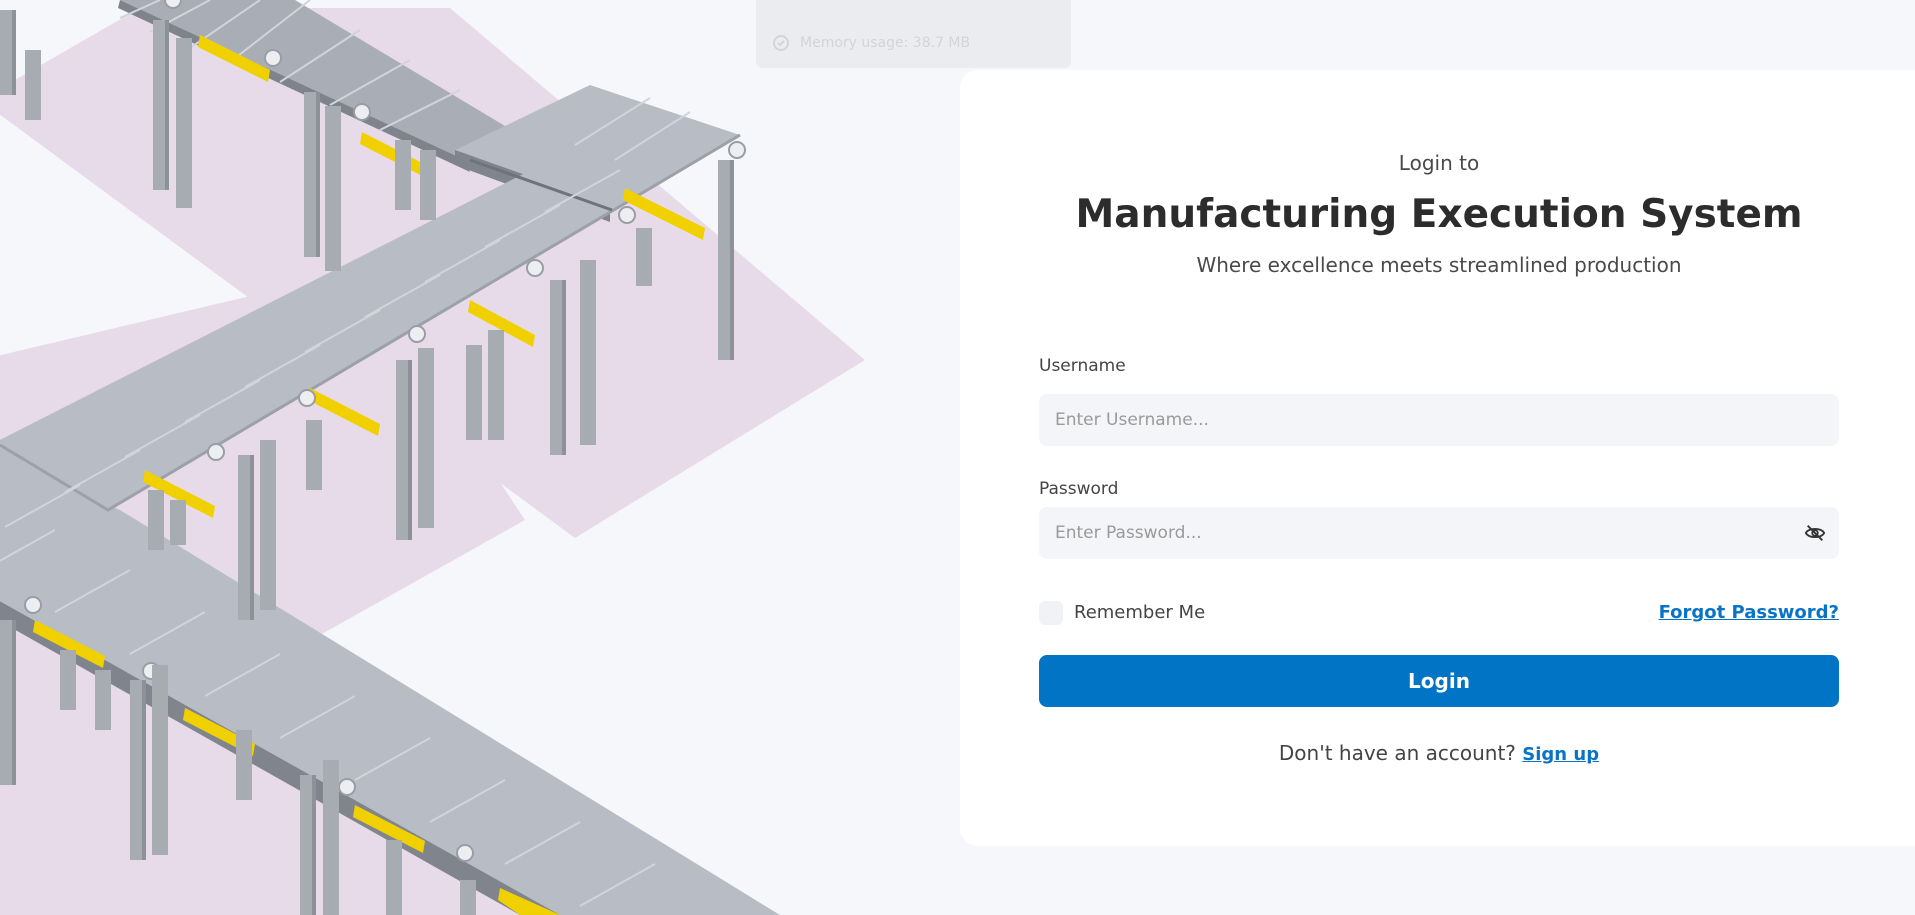 The image size is (1915, 915). What do you see at coordinates (1749, 612) in the screenshot?
I see `forgot-password-link: Forgot Password?` at bounding box center [1749, 612].